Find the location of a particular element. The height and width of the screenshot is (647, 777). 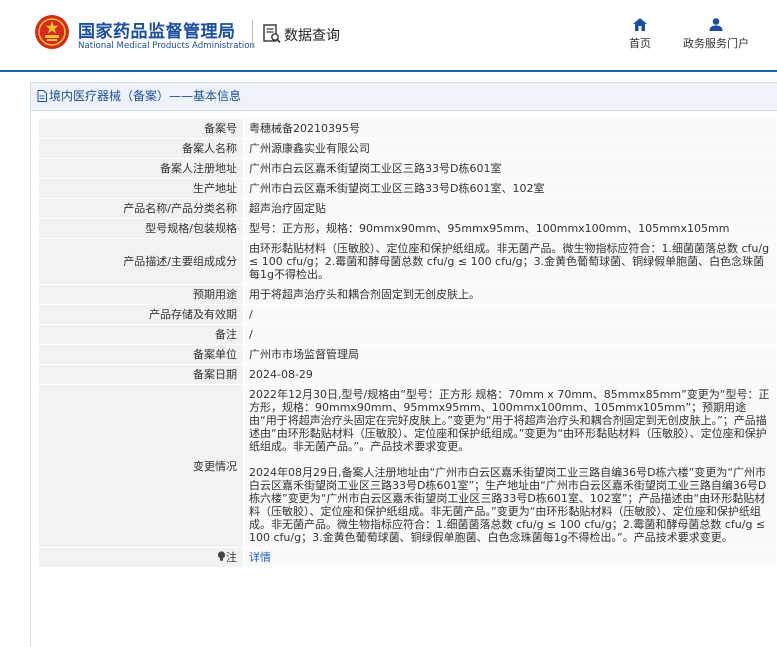

note-label-cell: 注 is located at coordinates (141, 557).